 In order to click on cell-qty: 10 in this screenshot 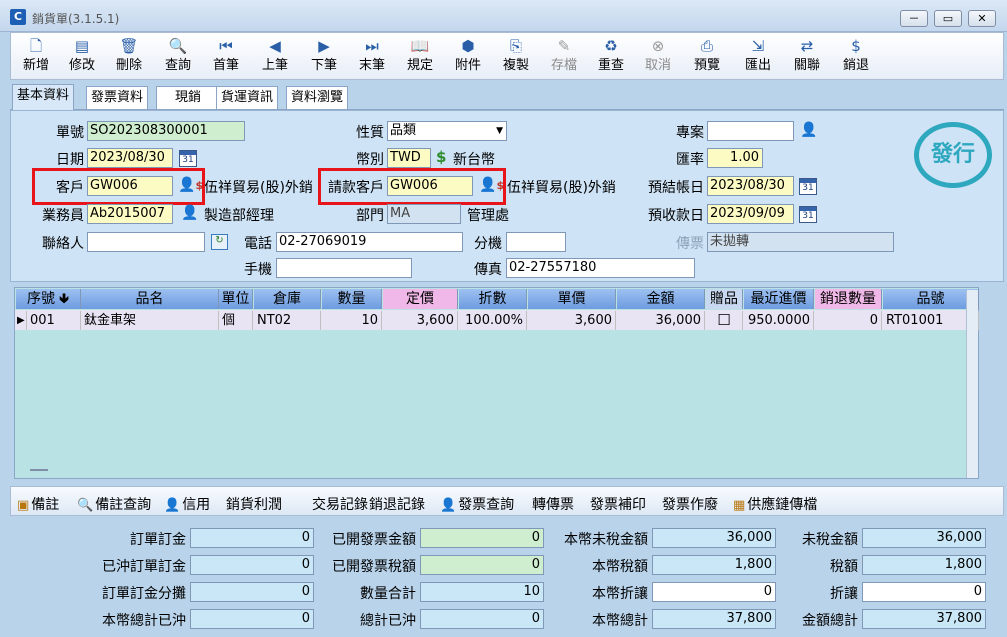, I will do `click(352, 320)`.